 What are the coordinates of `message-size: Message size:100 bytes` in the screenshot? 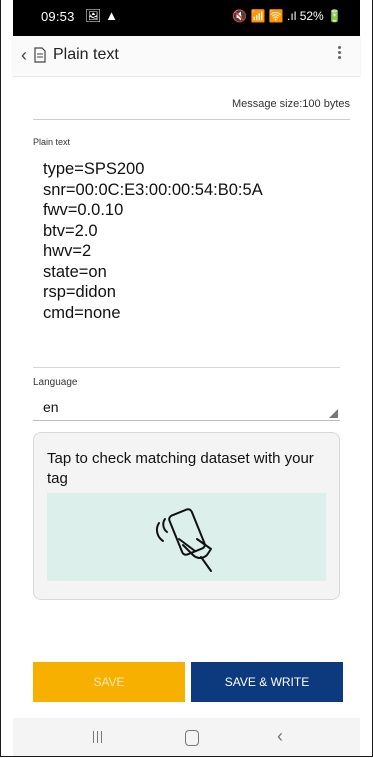 It's located at (290, 104).